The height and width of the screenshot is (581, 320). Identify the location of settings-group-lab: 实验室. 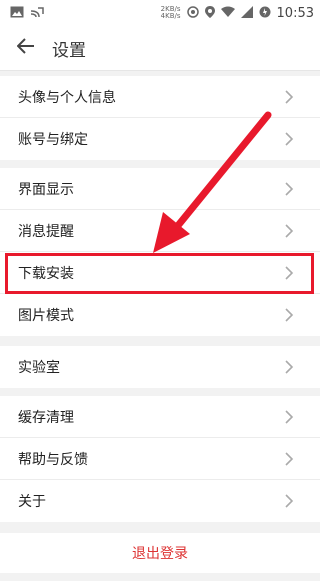
(160, 367).